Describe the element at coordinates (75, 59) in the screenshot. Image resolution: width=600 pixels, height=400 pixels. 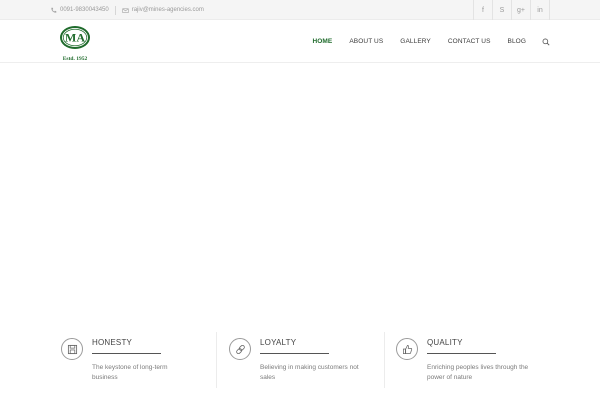
I see `logo-tagline: Estd. 1952` at that location.